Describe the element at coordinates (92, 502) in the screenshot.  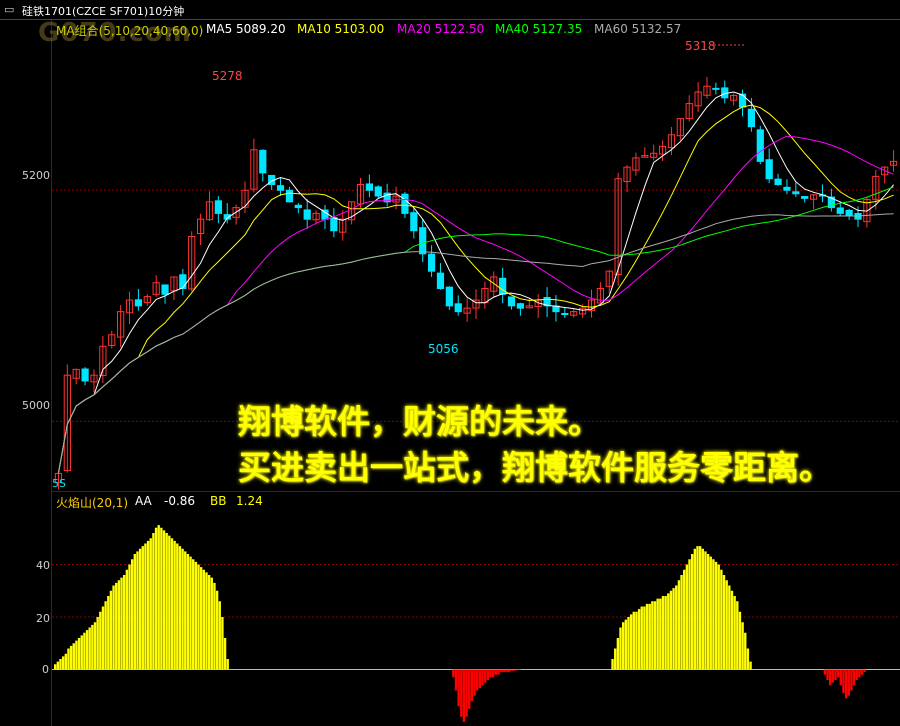
I see `sub-indicator-name: 火焰山(20,1)` at that location.